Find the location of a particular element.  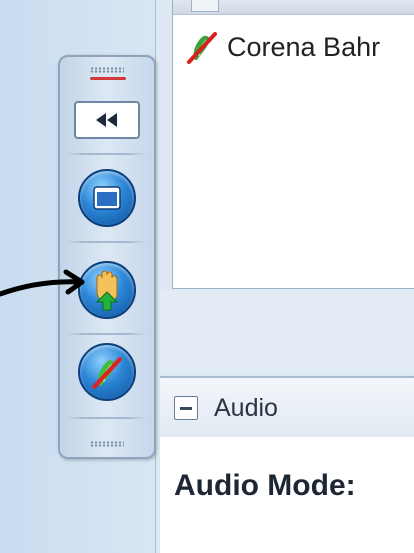

mute-microphone-icon is located at coordinates (107, 373).